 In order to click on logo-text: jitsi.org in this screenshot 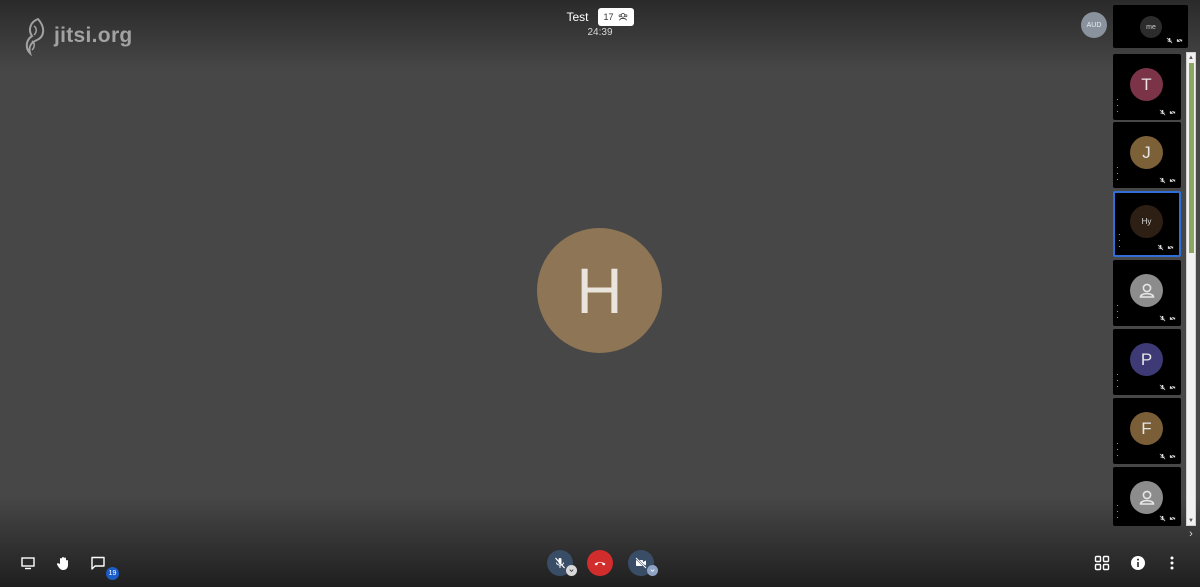, I will do `click(93, 35)`.